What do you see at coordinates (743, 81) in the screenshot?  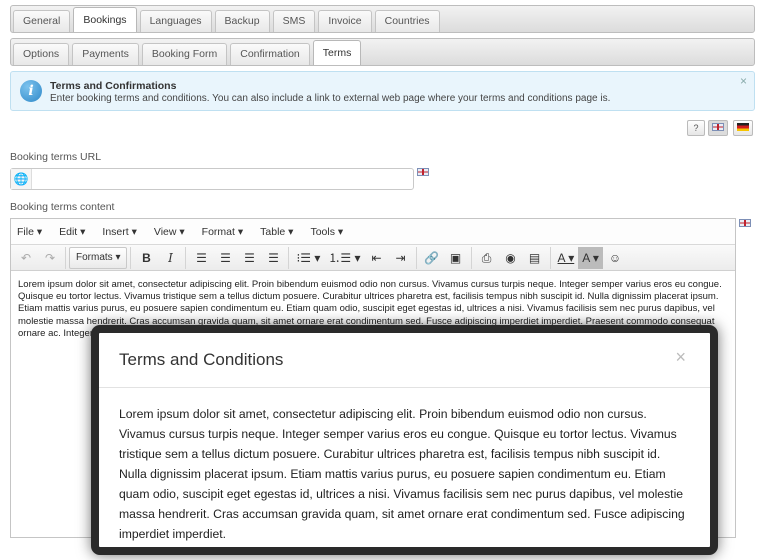 I see `info-close-icon: ×` at bounding box center [743, 81].